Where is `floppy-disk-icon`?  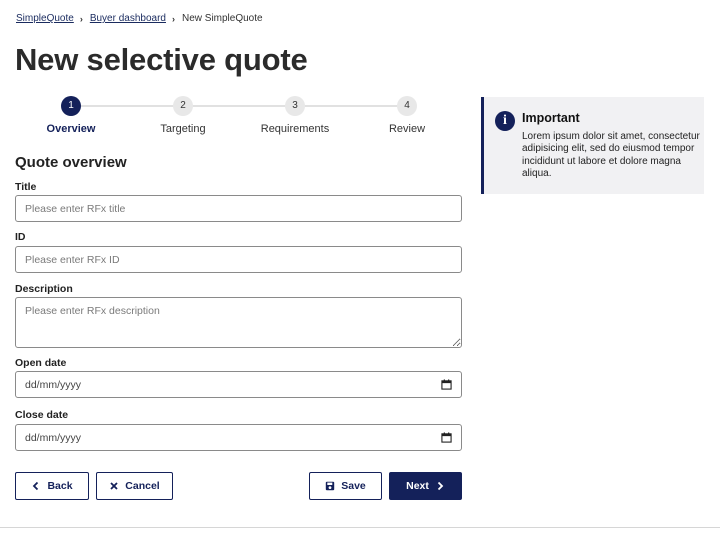
floppy-disk-icon is located at coordinates (330, 486).